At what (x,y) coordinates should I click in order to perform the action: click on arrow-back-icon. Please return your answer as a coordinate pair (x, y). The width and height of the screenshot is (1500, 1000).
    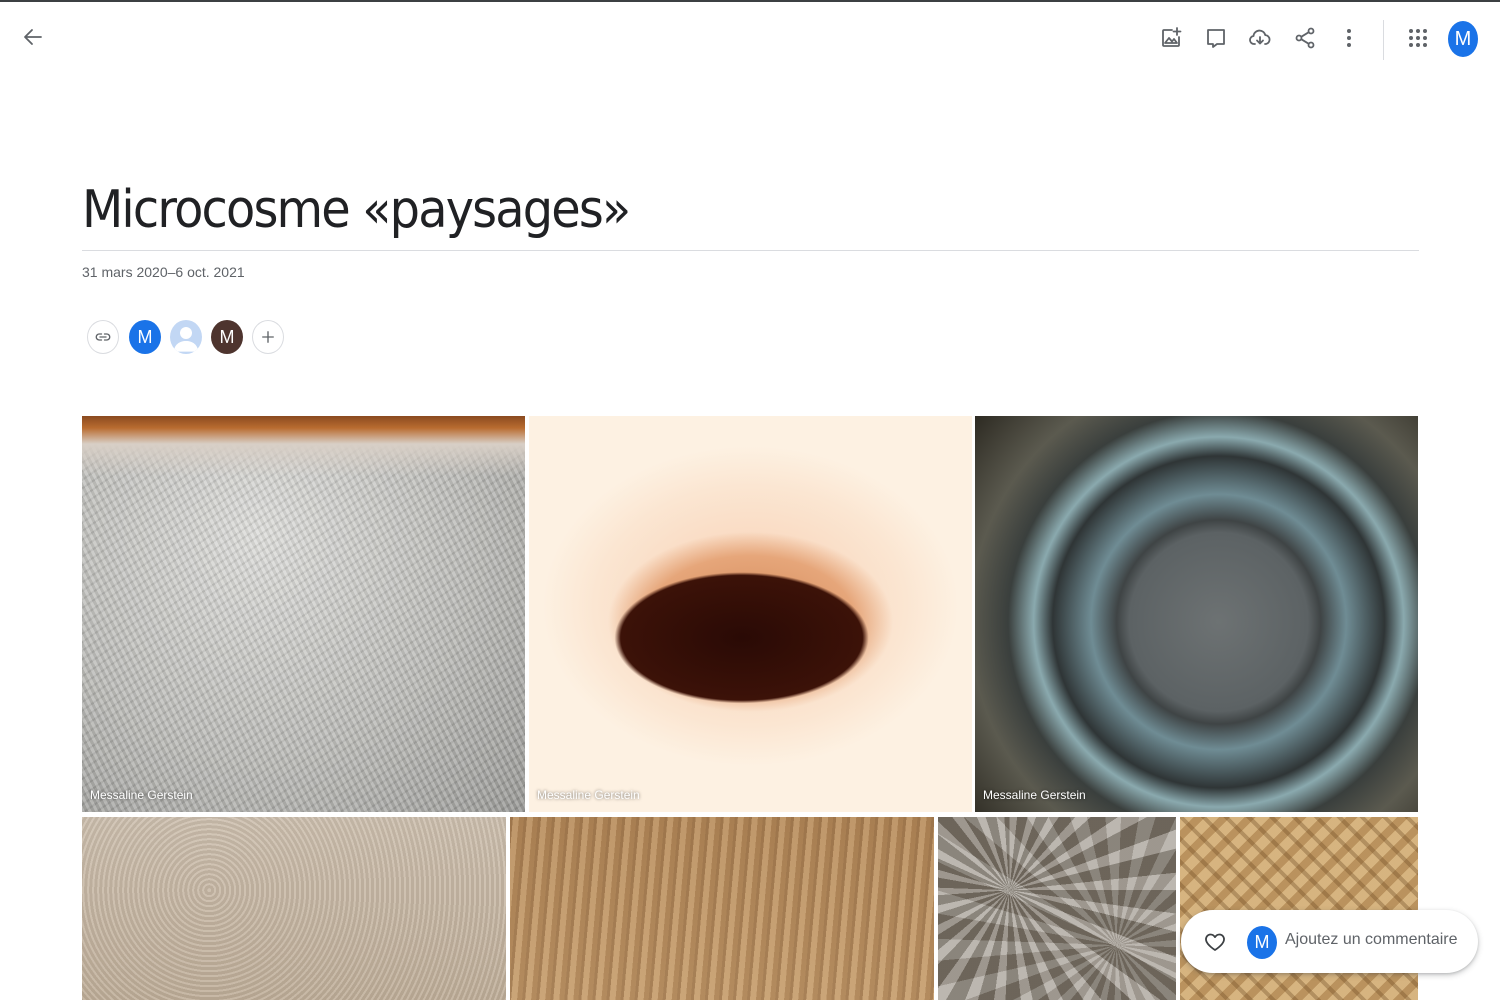
    Looking at the image, I should click on (33, 37).